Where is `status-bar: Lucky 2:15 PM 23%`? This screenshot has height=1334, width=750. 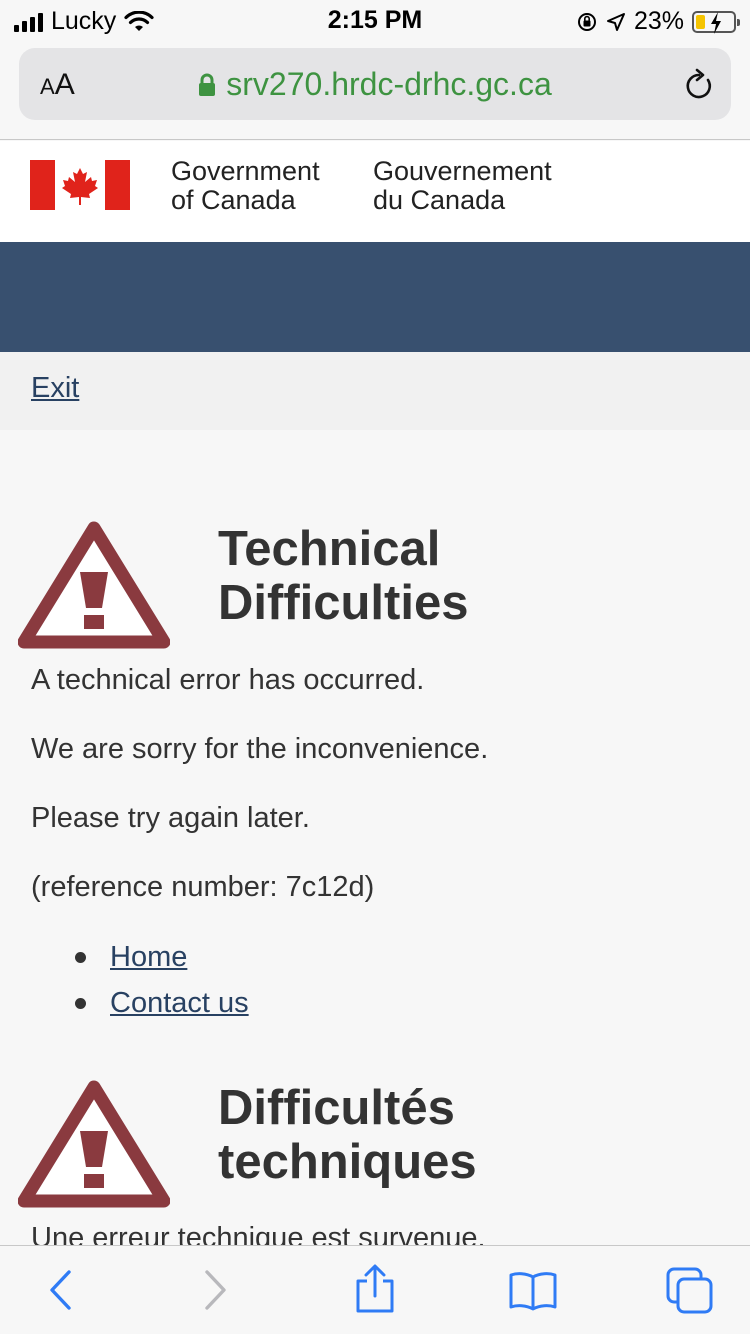
status-bar: Lucky 2:15 PM 23% is located at coordinates (375, 21).